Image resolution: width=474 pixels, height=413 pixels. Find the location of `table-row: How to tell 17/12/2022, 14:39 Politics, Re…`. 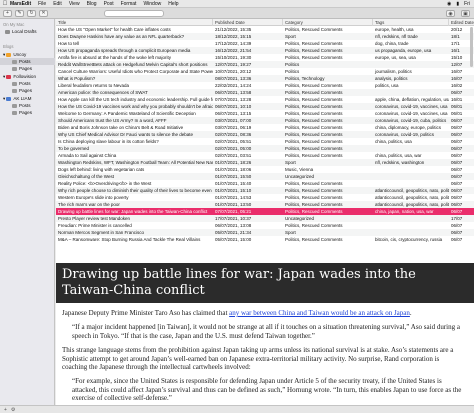

table-row: How to tell 17/12/2022, 14:39 Politics, Re… is located at coordinates (265, 43).